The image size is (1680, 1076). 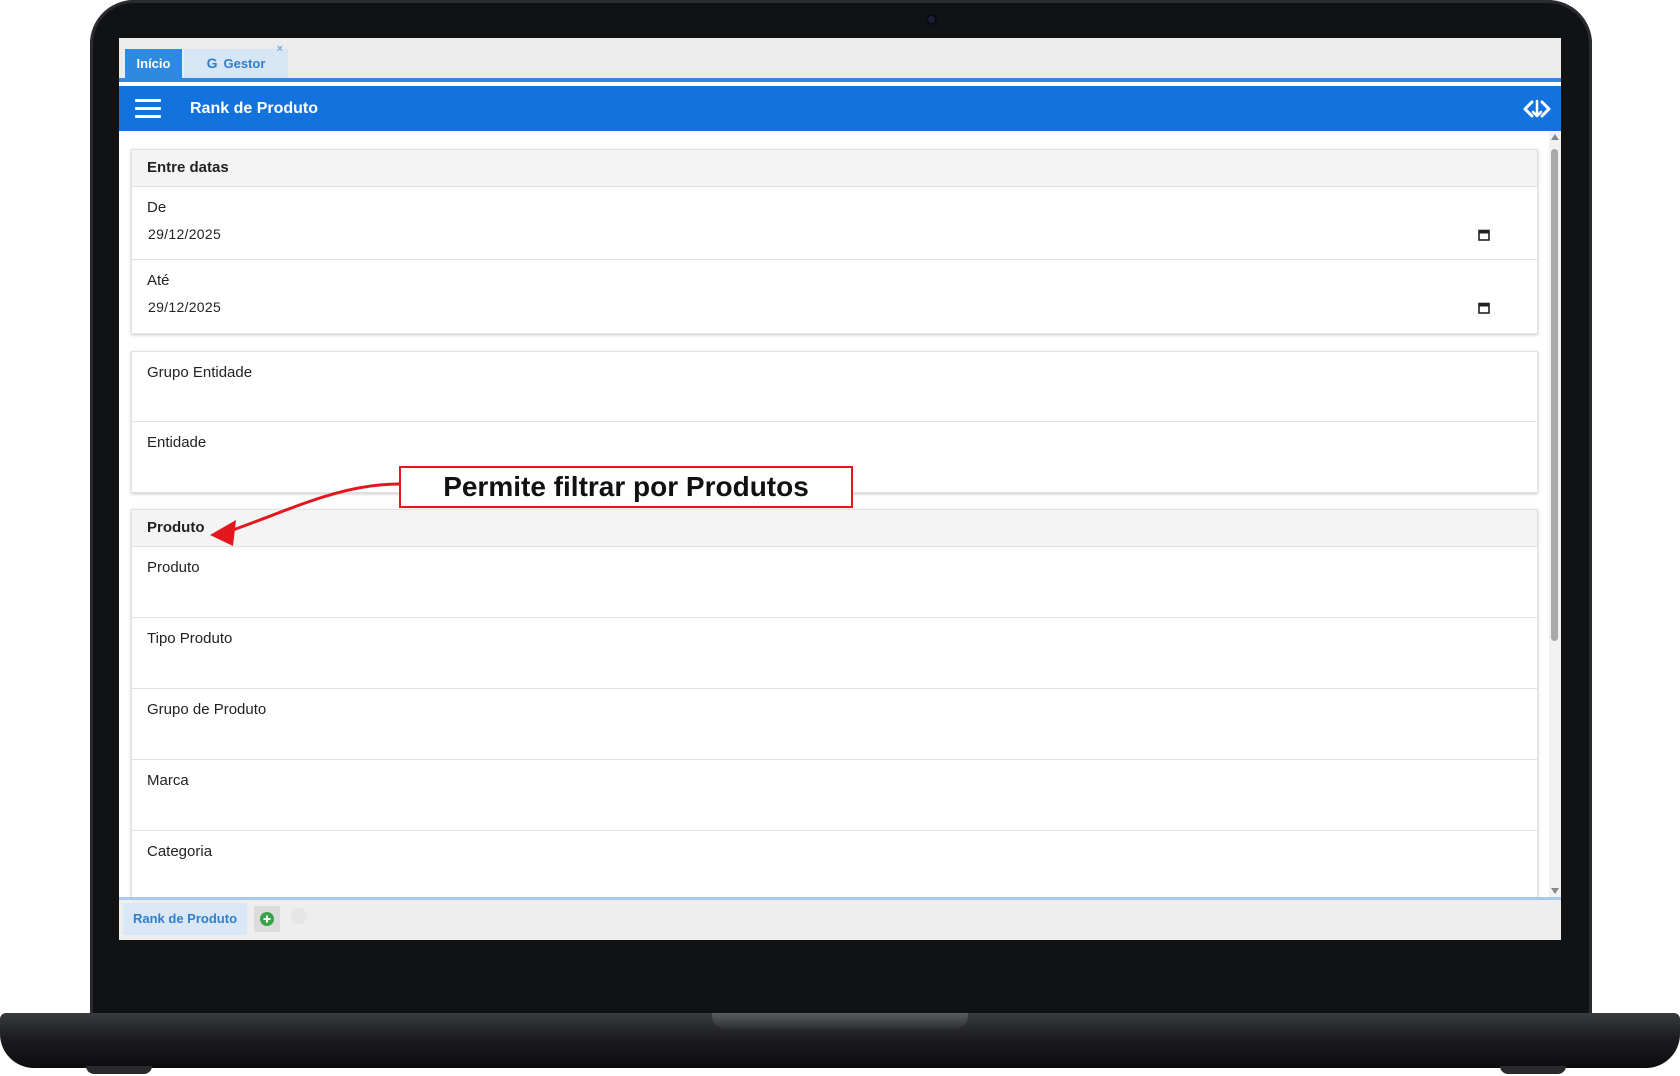 I want to click on add-tab-button, so click(x=267, y=919).